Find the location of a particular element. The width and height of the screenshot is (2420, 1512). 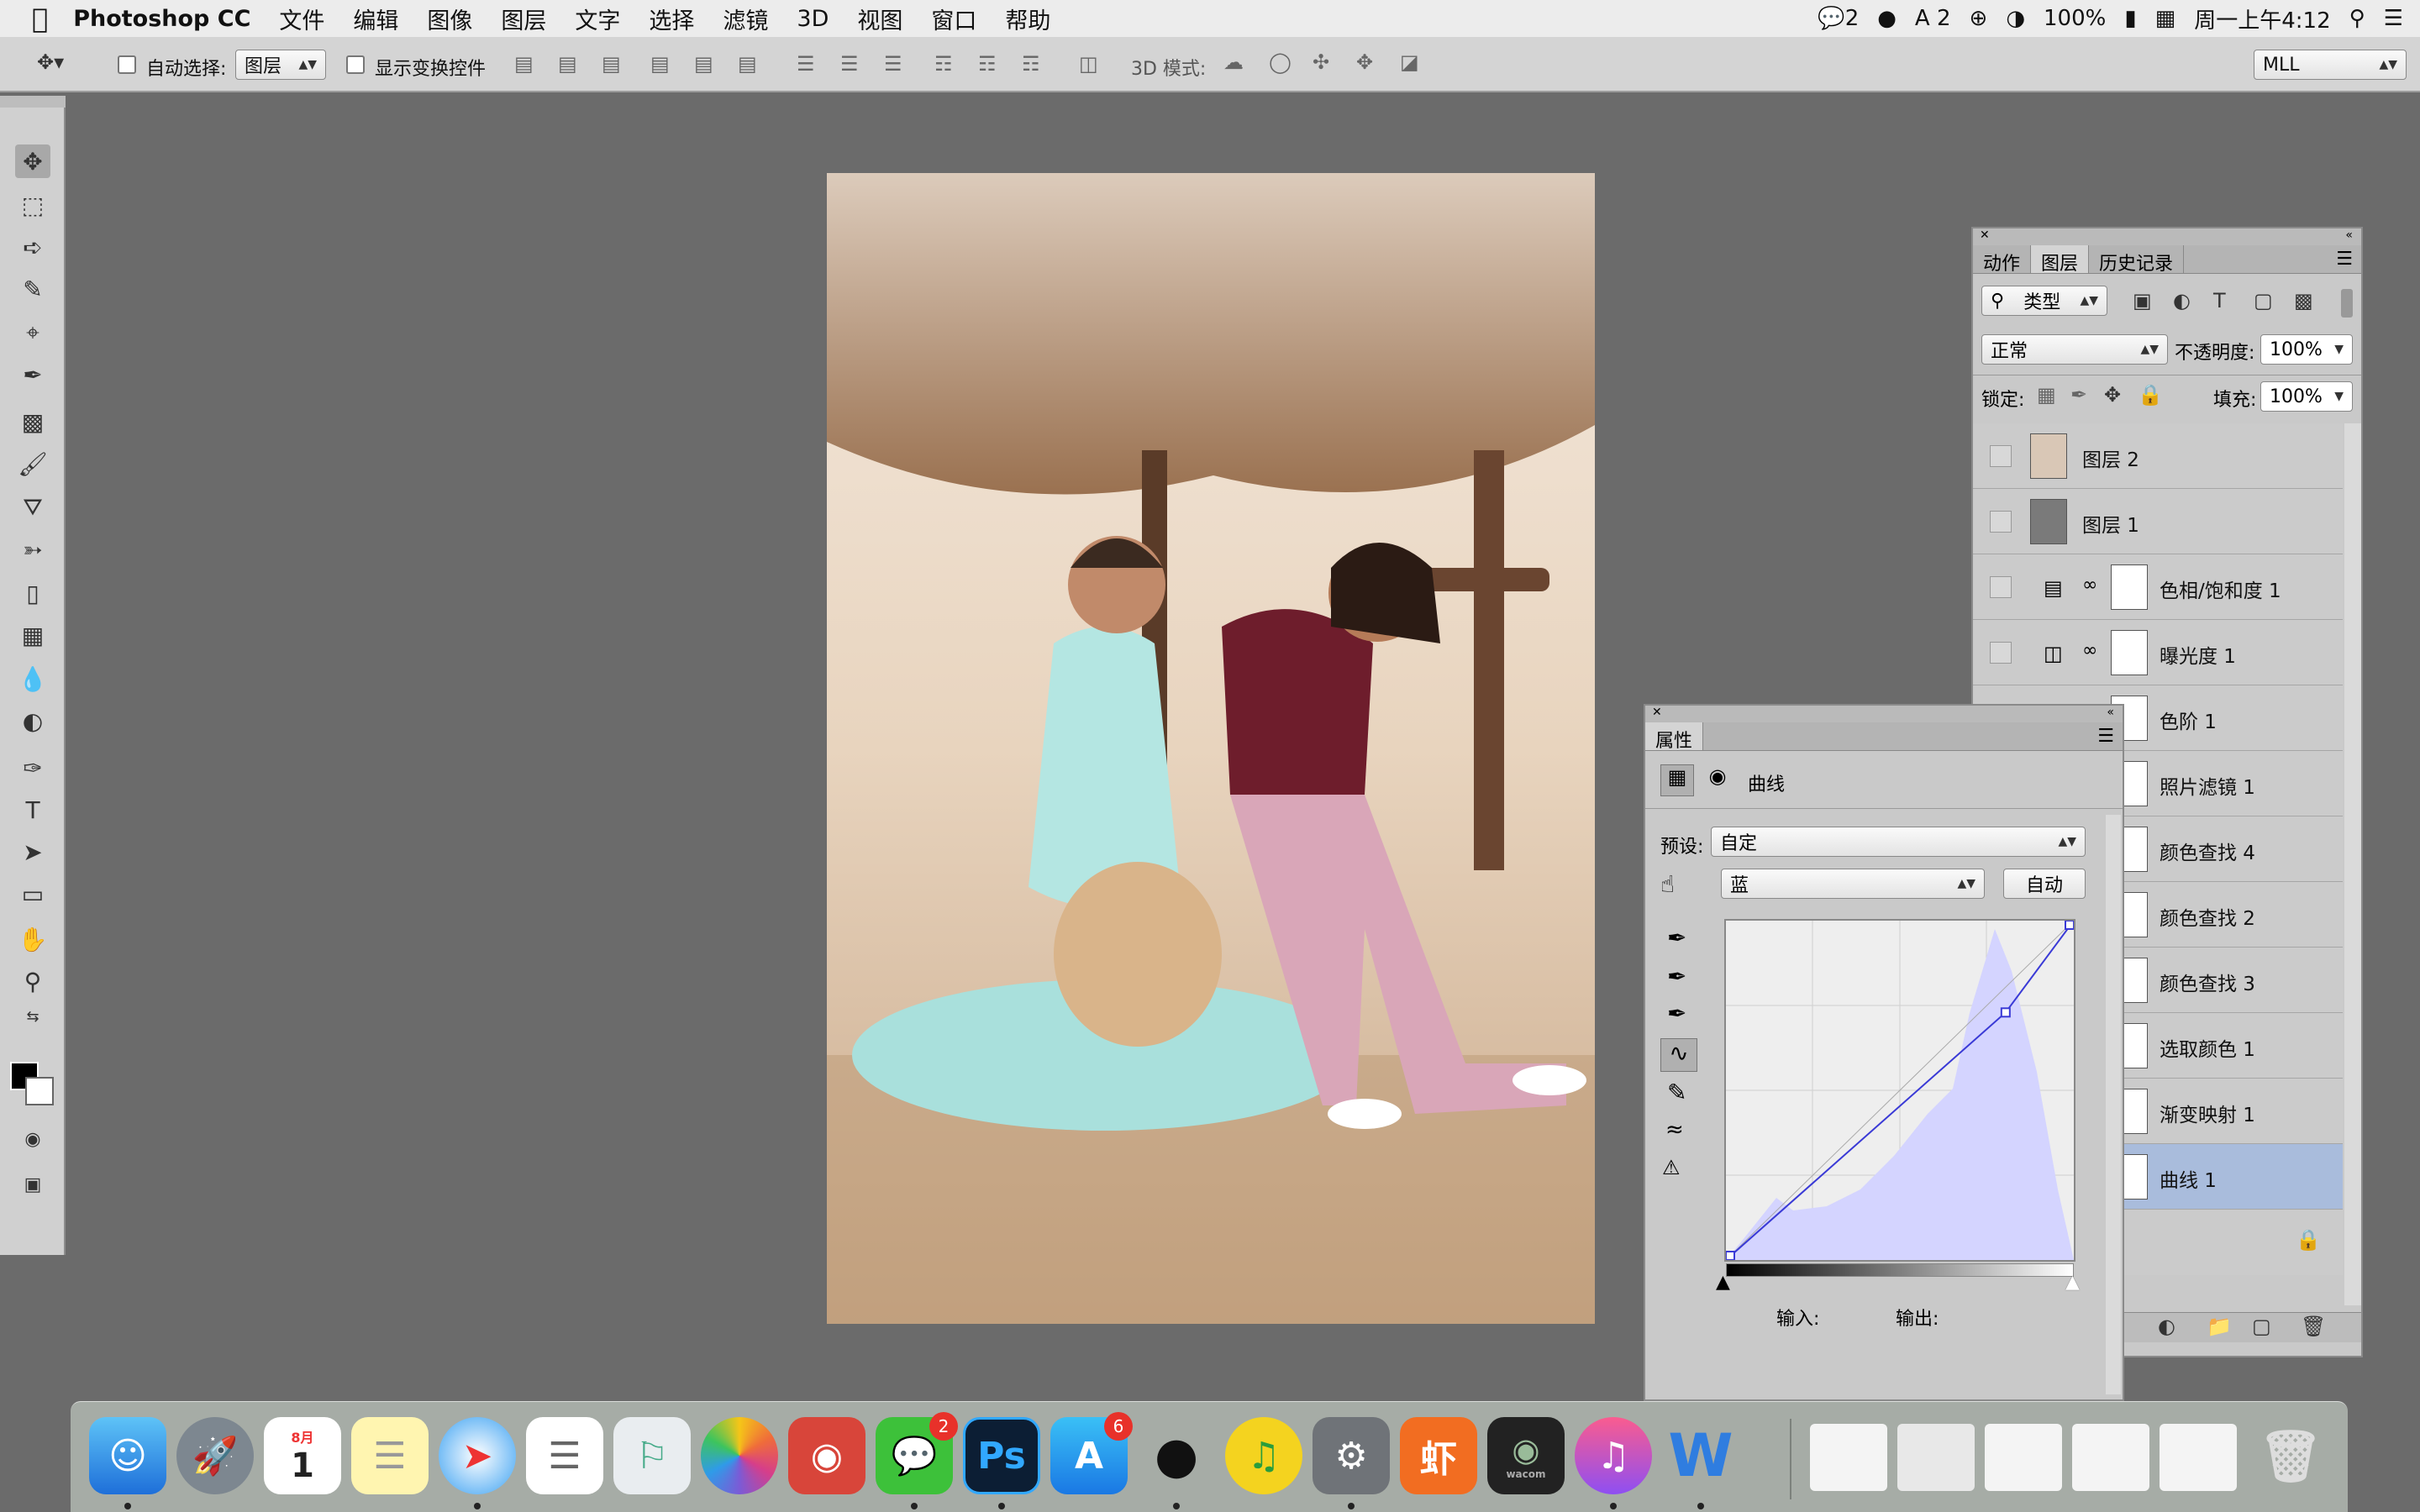

maps-icon: ⚐ is located at coordinates (652, 1455).